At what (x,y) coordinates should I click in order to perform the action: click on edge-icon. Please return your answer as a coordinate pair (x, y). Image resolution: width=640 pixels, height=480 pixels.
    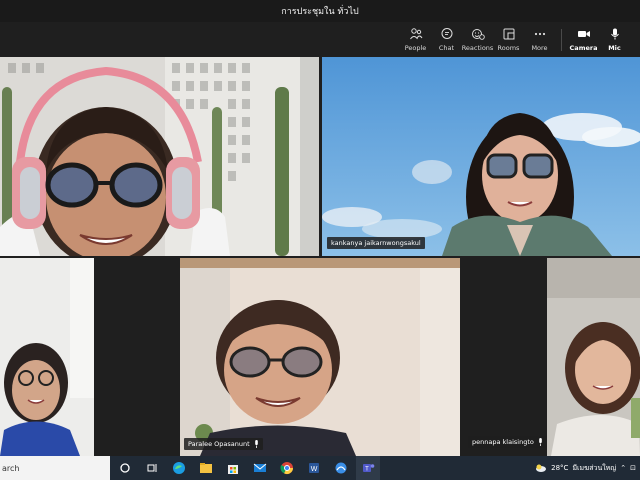
    Looking at the image, I should click on (179, 468).